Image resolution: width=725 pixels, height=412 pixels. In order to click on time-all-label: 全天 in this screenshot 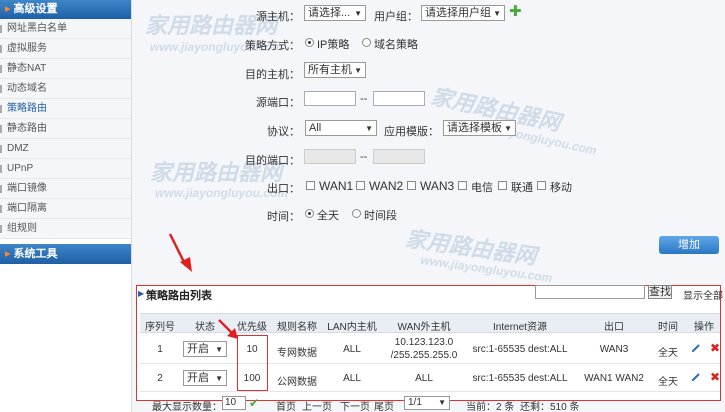, I will do `click(328, 216)`.